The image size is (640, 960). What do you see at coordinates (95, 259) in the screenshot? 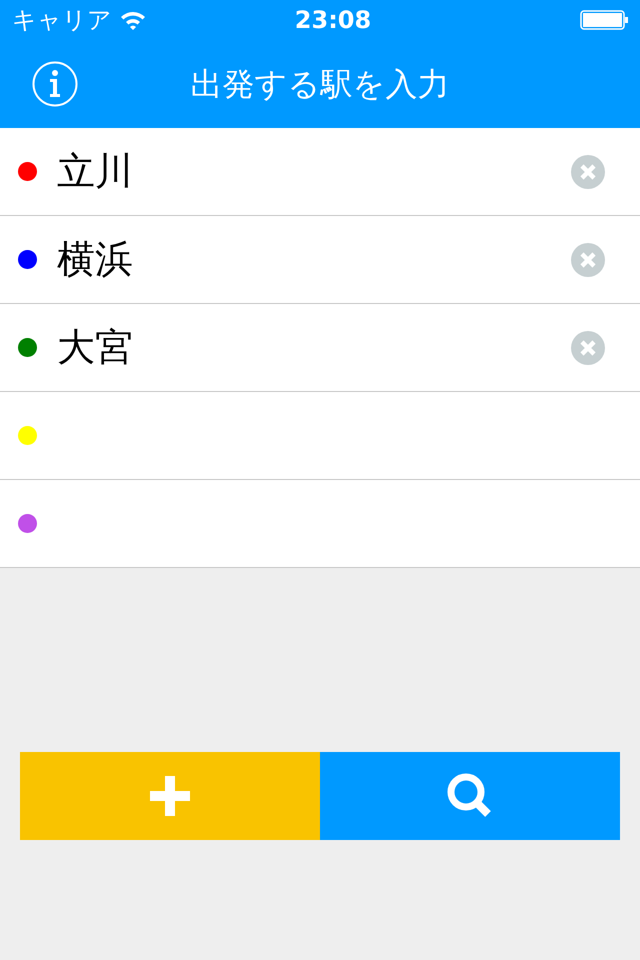
I see `station-name: 横浜` at bounding box center [95, 259].